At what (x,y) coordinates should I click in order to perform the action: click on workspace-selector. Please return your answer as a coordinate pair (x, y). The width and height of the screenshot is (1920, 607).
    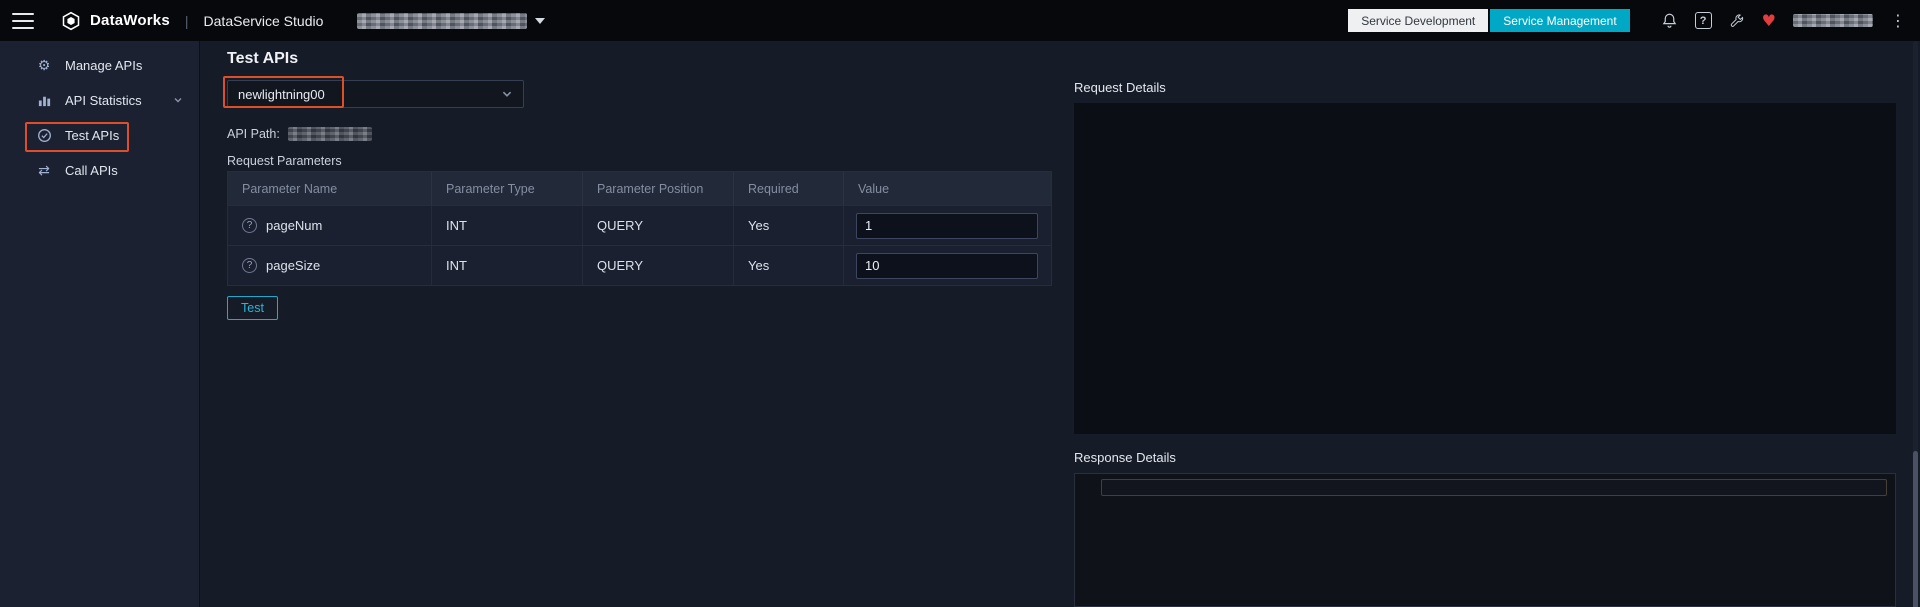
    Looking at the image, I should click on (451, 20).